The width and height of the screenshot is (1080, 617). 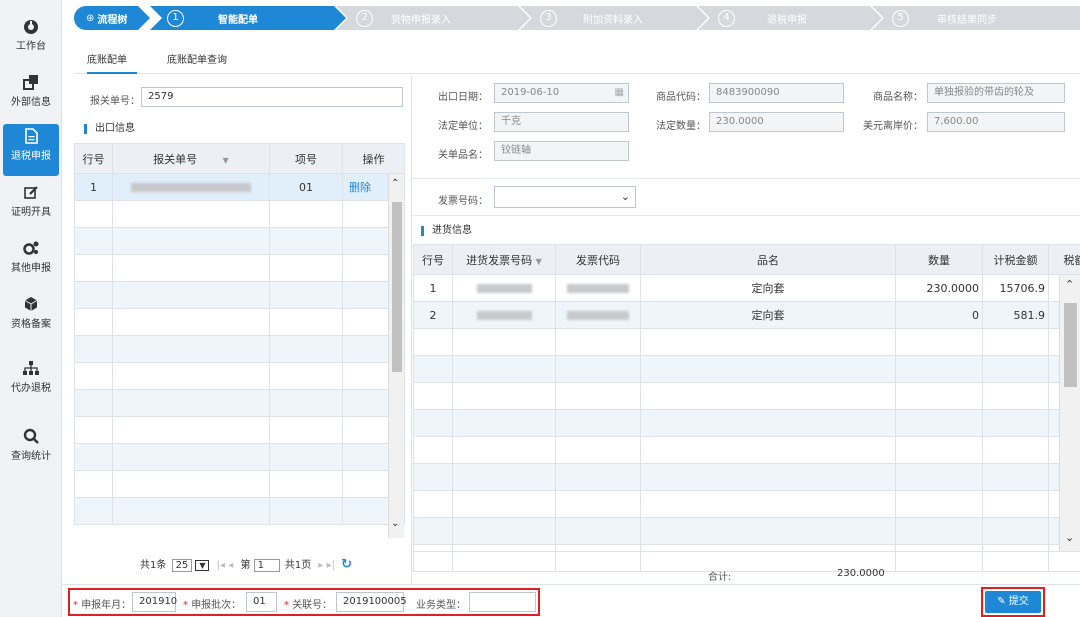 I want to click on tab-bar: 底账配单 底账配单查询, so click(x=577, y=59).